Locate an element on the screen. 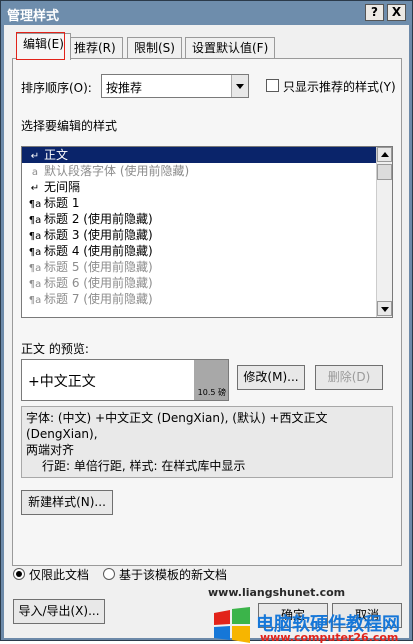 The height and width of the screenshot is (644, 413). this-document-label: 仅限此文档 is located at coordinates (59, 574).